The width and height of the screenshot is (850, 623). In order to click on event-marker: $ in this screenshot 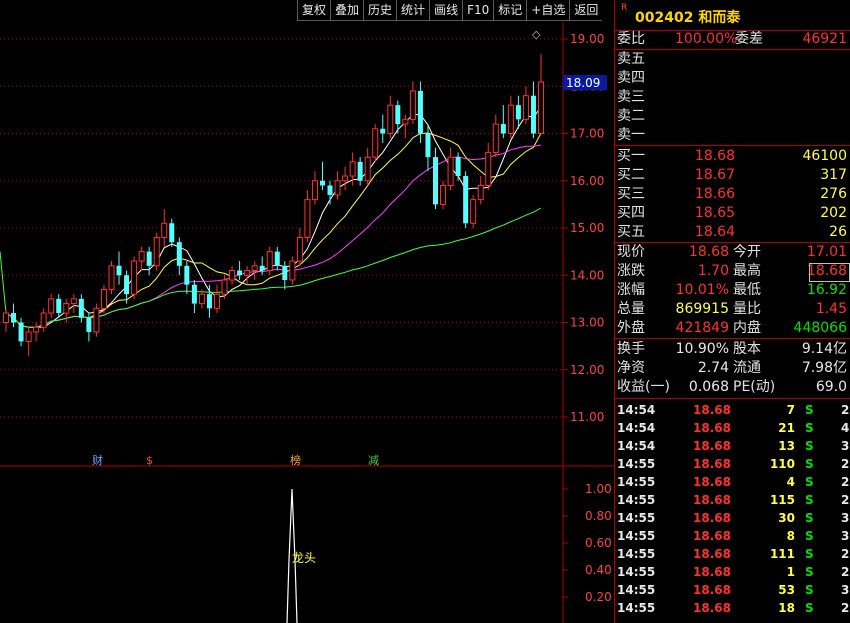, I will do `click(149, 460)`.